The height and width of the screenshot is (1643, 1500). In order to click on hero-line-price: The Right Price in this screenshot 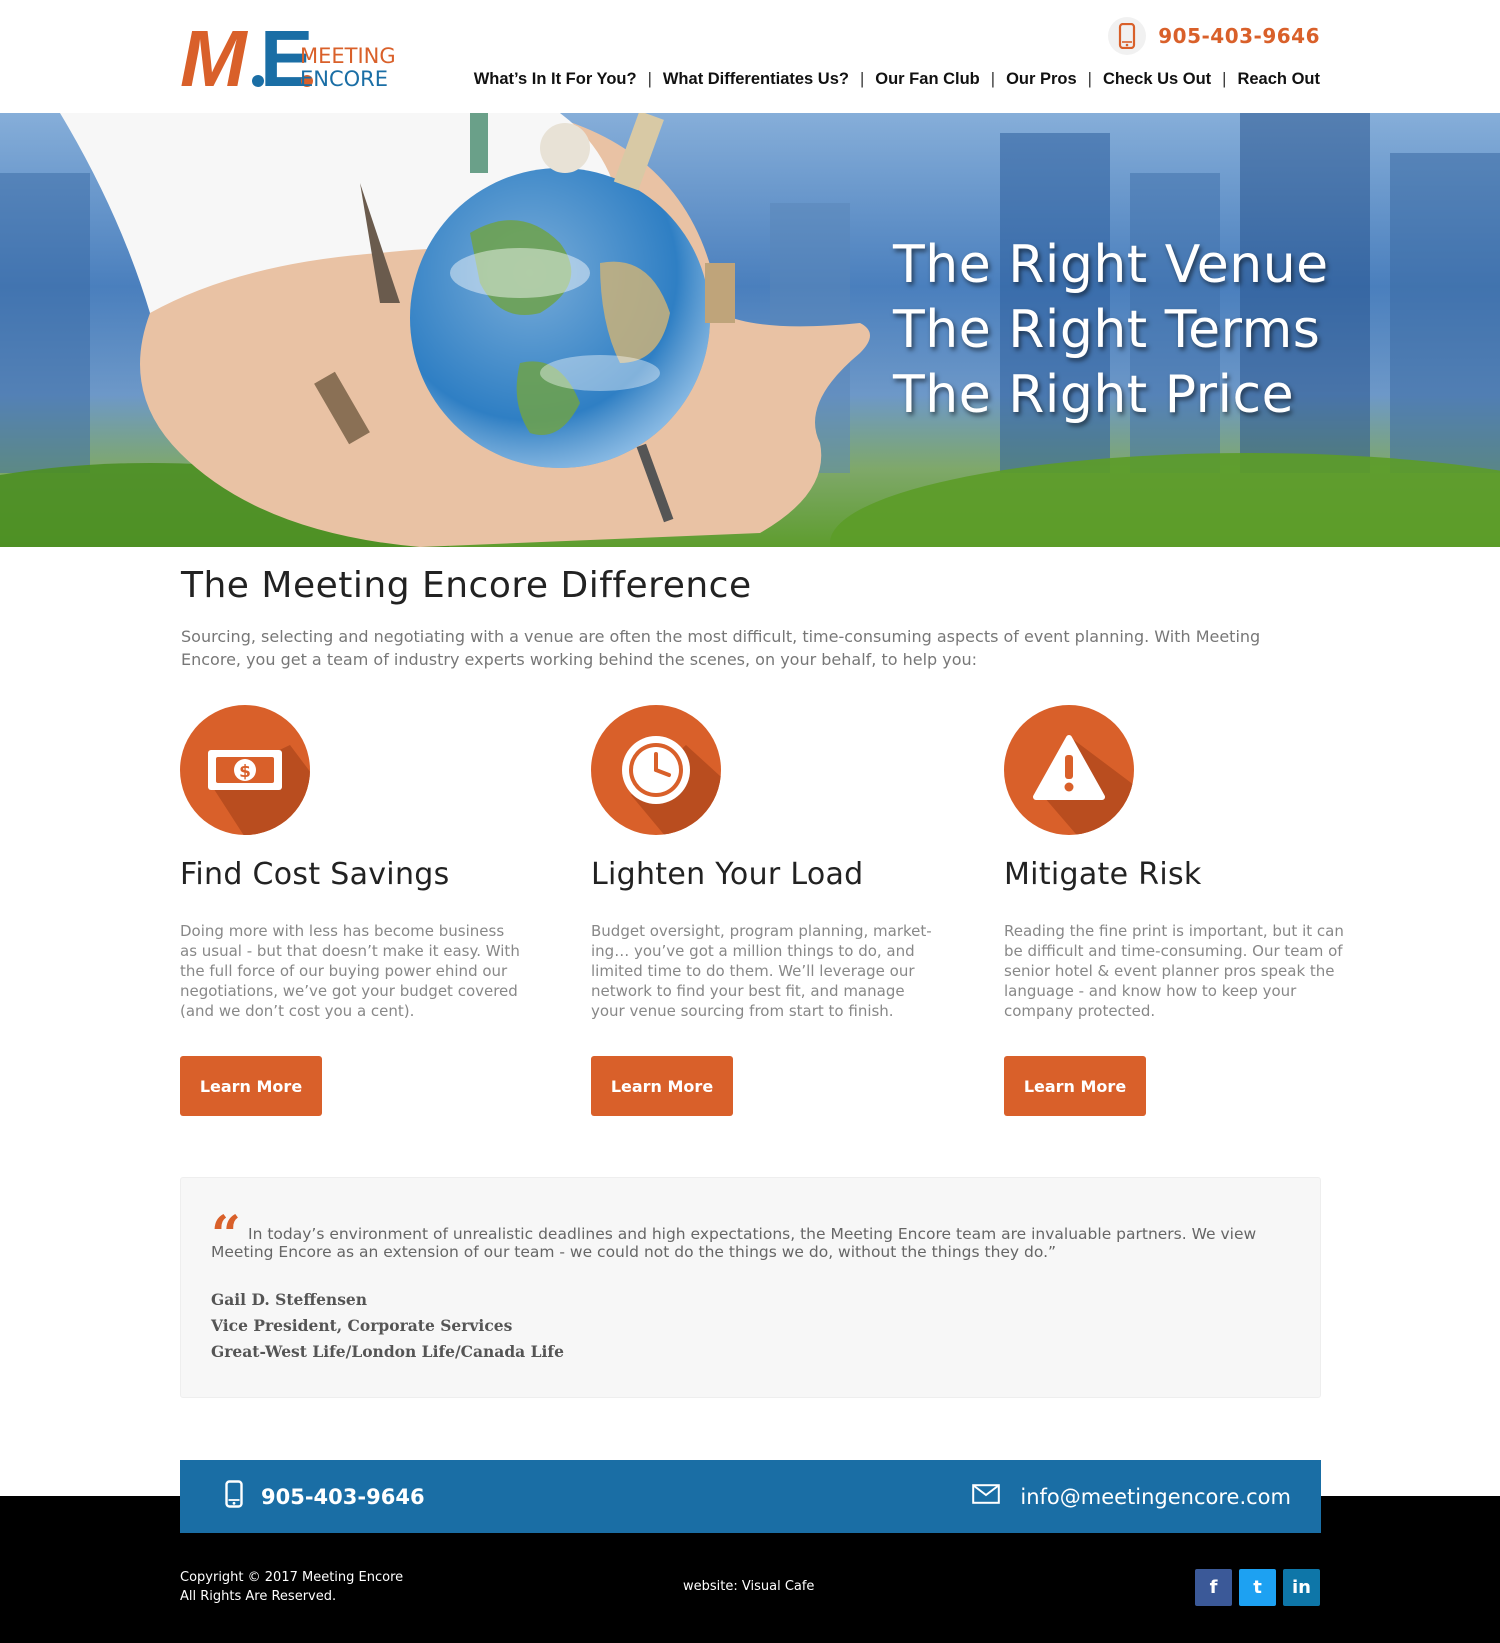, I will do `click(1094, 395)`.